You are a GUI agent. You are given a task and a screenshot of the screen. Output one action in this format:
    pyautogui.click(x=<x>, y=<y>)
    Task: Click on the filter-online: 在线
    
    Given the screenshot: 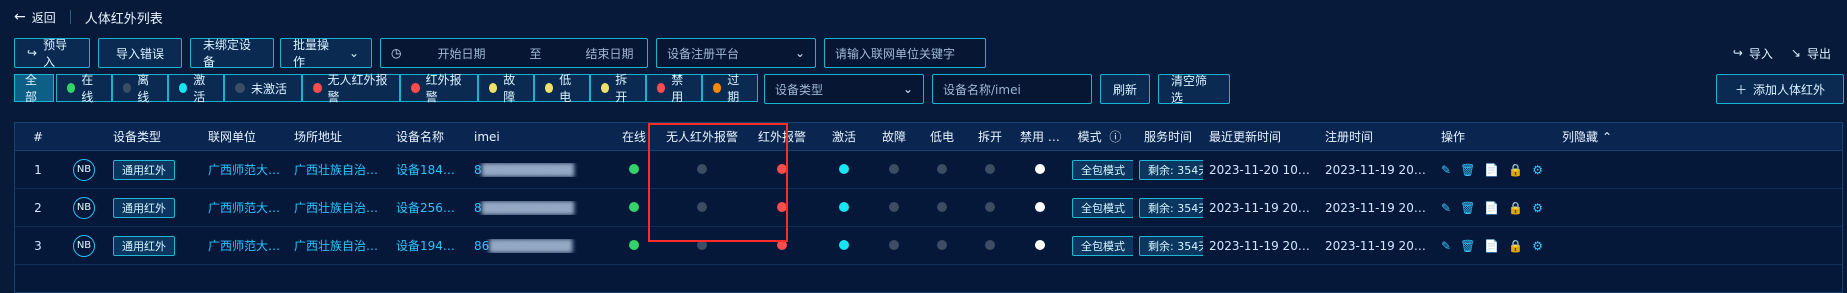 What is the action you would take?
    pyautogui.click(x=84, y=88)
    